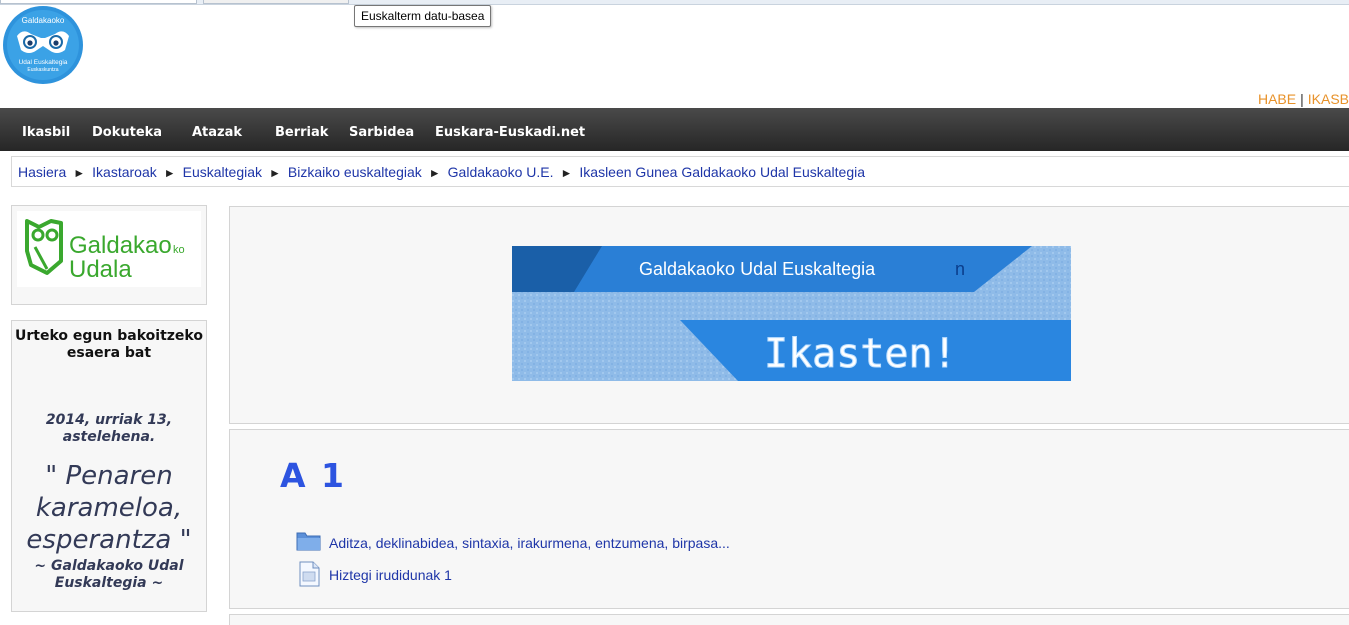 This screenshot has height=625, width=1349. I want to click on next-section-panel, so click(789, 619).